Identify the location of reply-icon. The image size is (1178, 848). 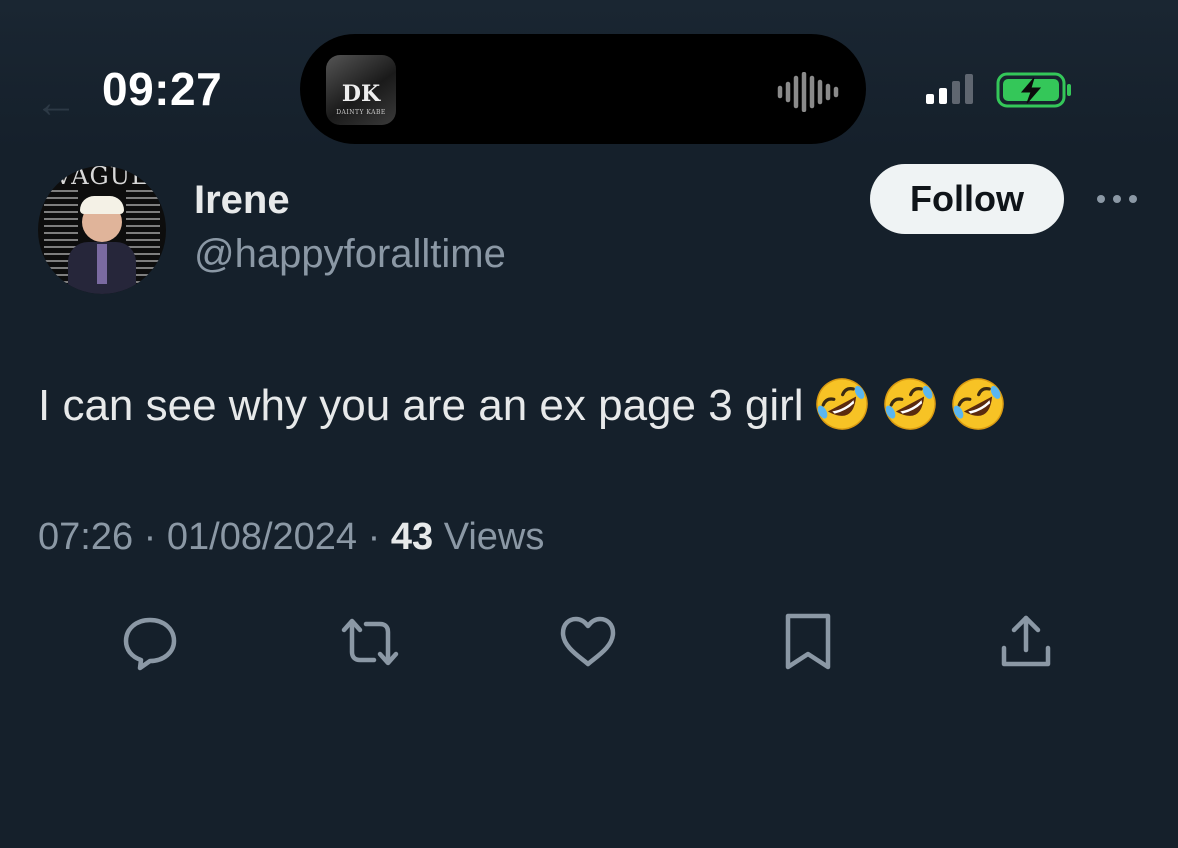
(150, 642).